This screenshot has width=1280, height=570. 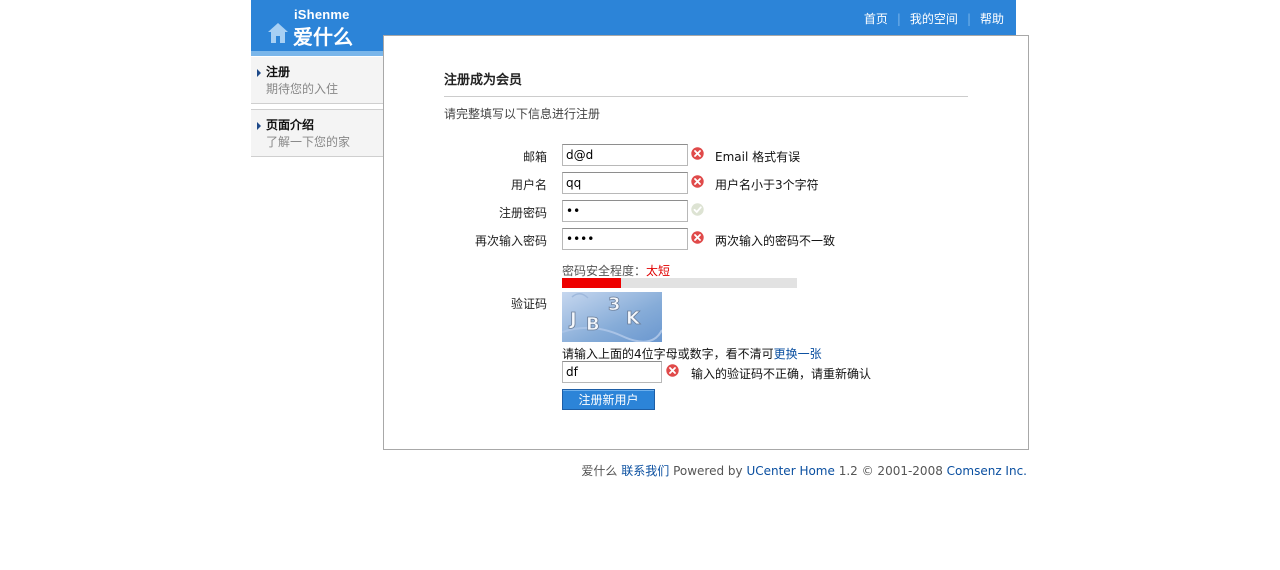 What do you see at coordinates (706, 211) in the screenshot?
I see `form-row: 注册密码` at bounding box center [706, 211].